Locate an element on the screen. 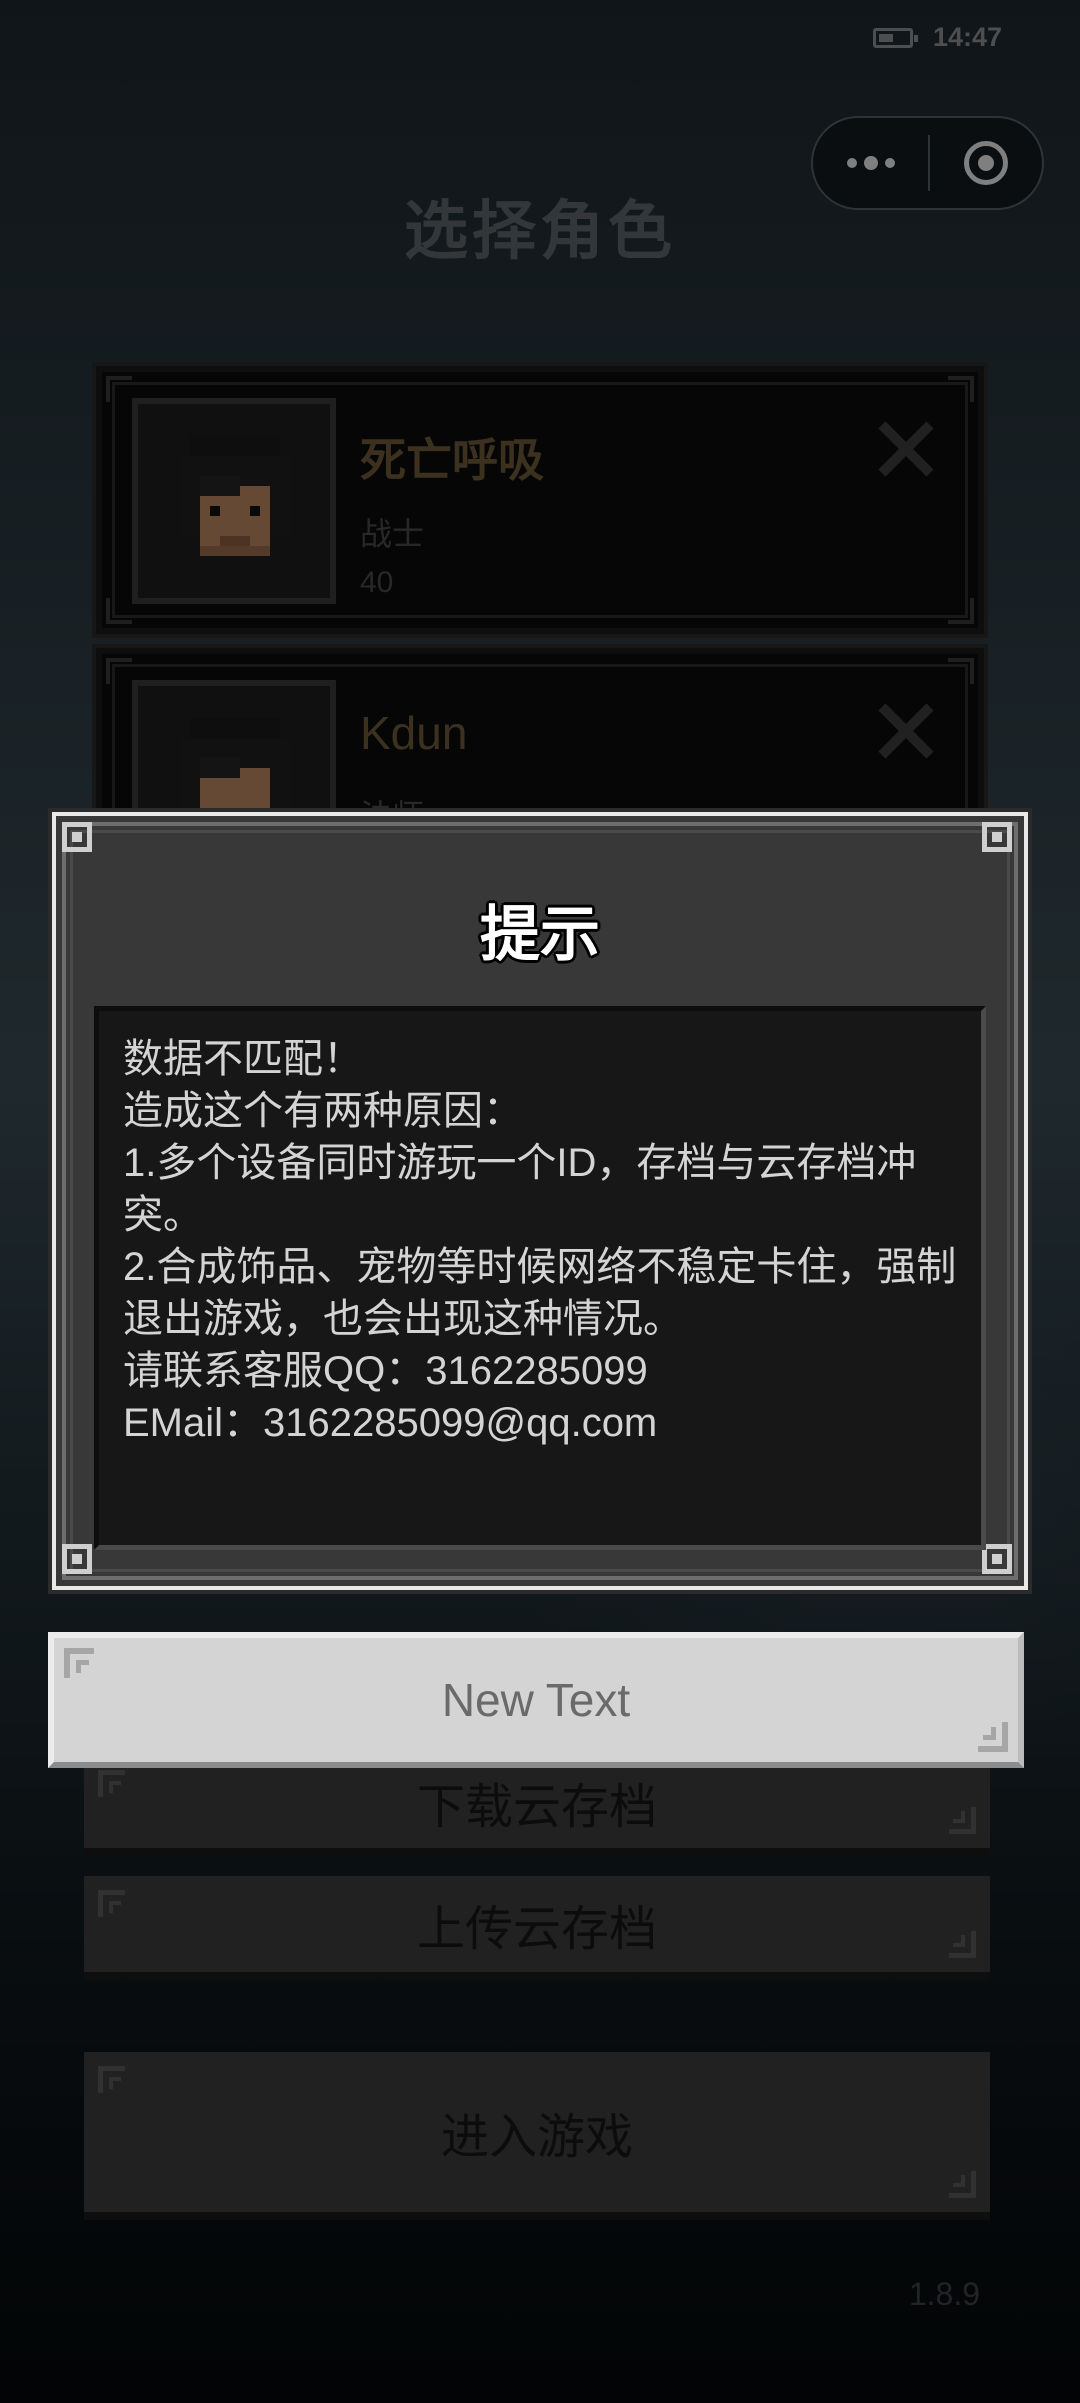  message-line: 1.多个设备同时游玩一个ID，存档与云存档冲突。 is located at coordinates (520, 1189).